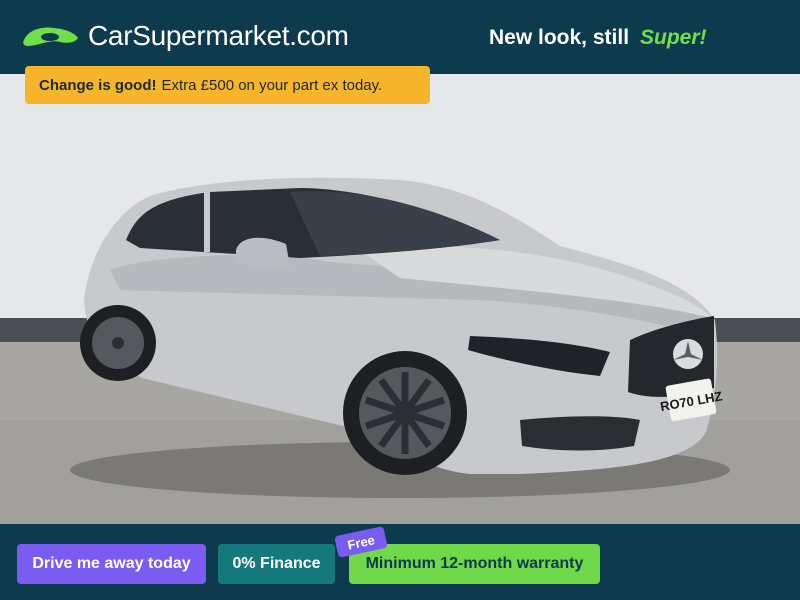  I want to click on brand-logo: CarSupermarket.com, so click(184, 36).